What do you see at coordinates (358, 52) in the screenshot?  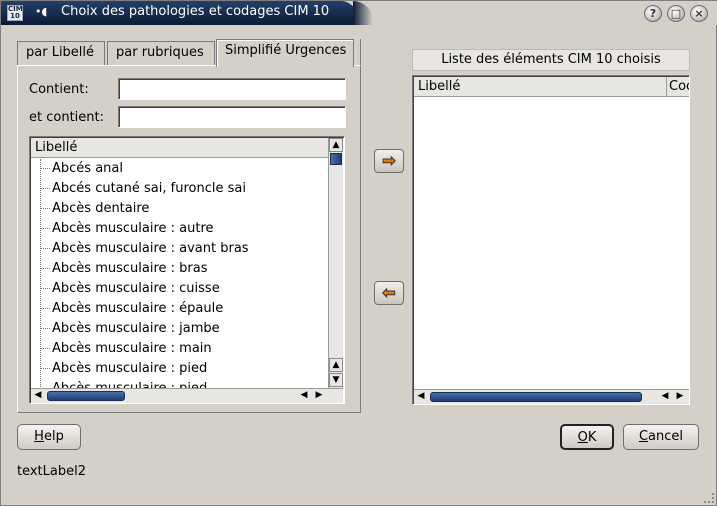 I see `tab-bar-edge` at bounding box center [358, 52].